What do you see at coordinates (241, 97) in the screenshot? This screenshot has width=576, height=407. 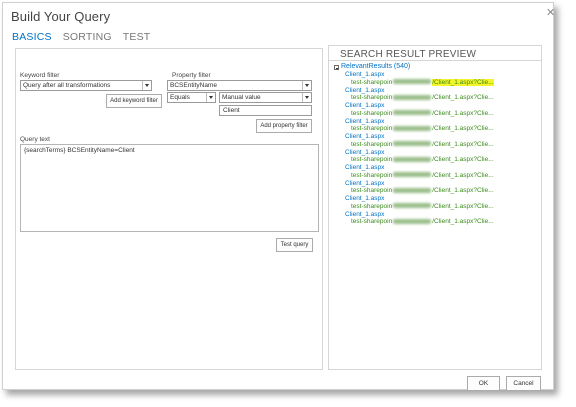 I see `value-mode-value: Manual value` at bounding box center [241, 97].